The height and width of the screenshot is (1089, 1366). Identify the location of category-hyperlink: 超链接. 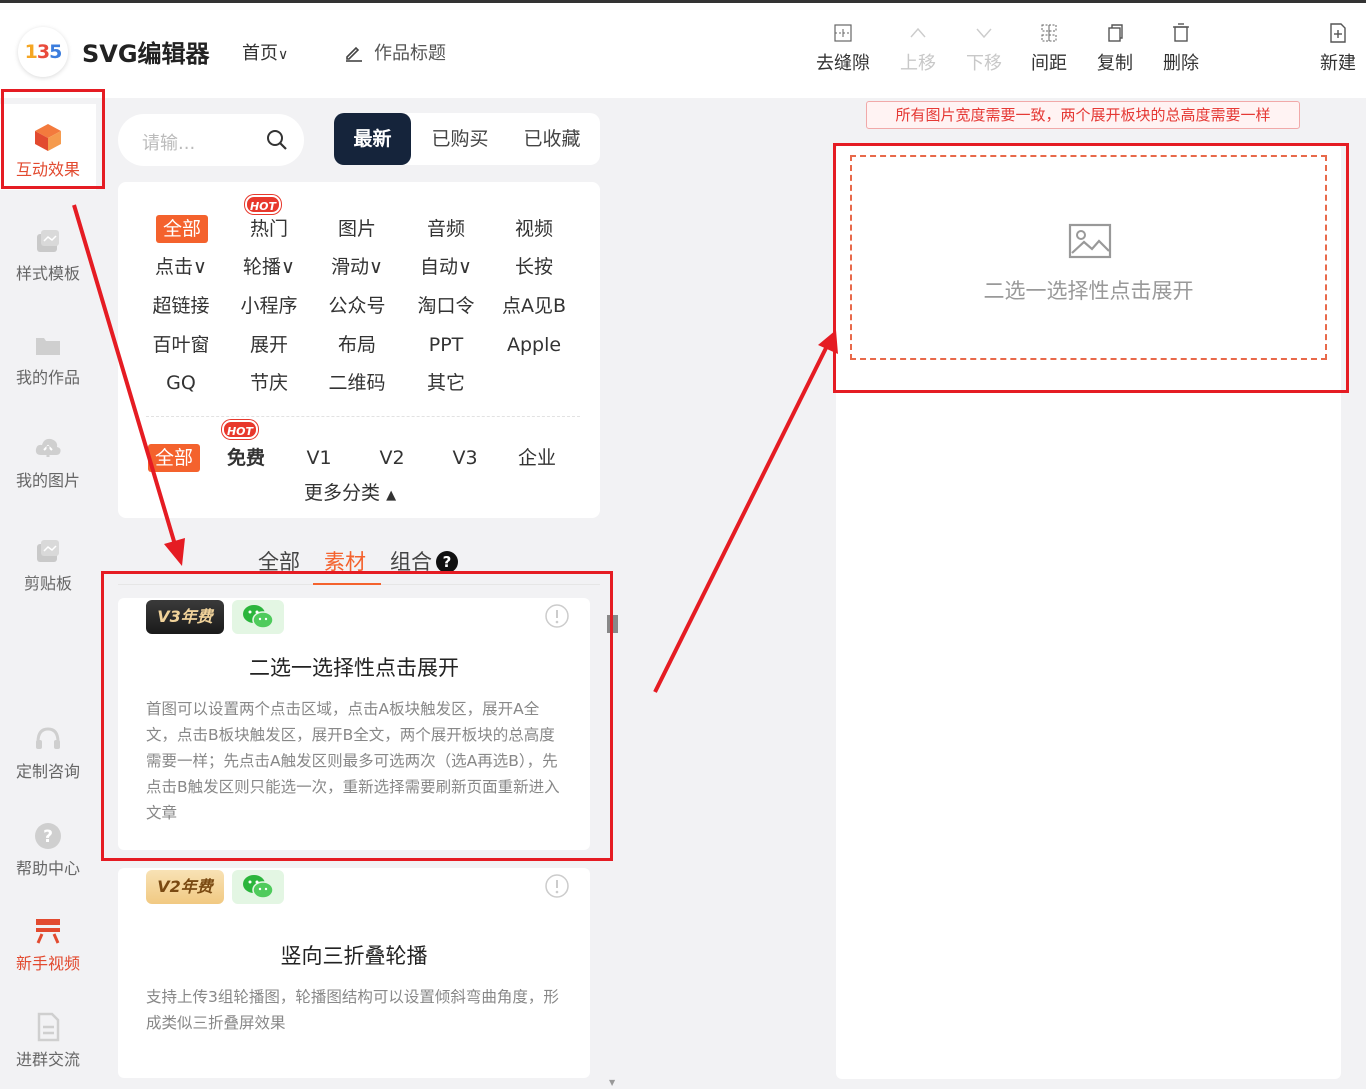
(181, 306).